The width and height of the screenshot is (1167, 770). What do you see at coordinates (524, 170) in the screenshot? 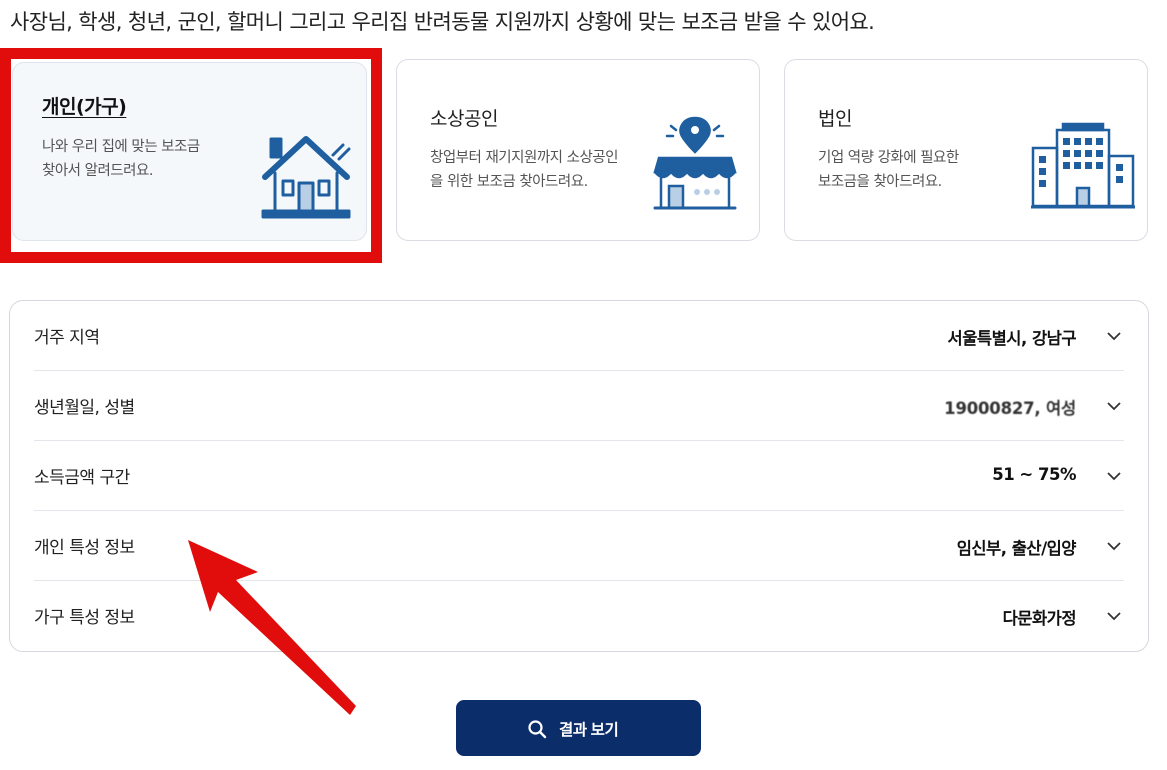
I see `card-description: 창업부터 재기지원까지 소상공인 을 위한 보조금 찾아드려요.` at bounding box center [524, 170].